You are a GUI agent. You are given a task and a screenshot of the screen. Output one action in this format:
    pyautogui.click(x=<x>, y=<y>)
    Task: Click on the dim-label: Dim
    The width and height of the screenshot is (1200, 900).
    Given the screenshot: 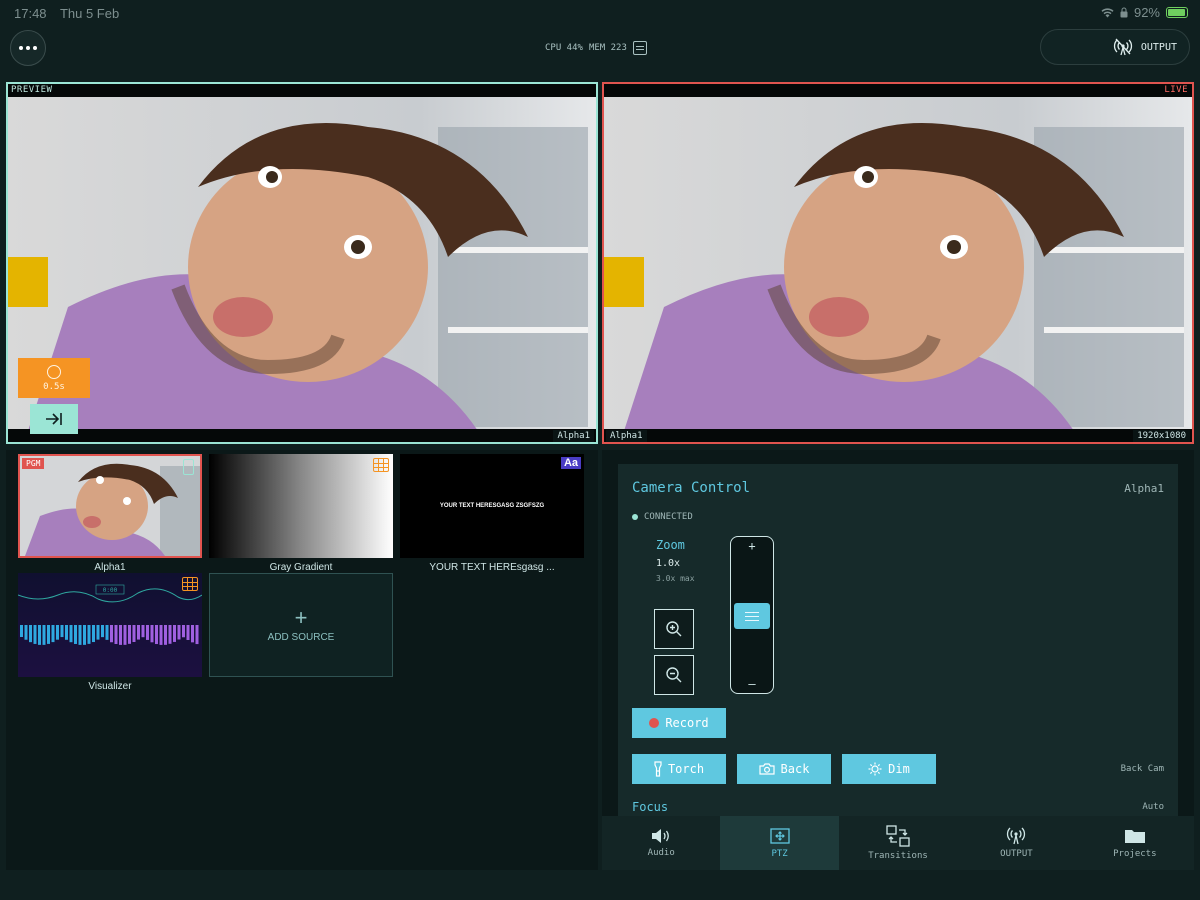 What is the action you would take?
    pyautogui.click(x=899, y=769)
    